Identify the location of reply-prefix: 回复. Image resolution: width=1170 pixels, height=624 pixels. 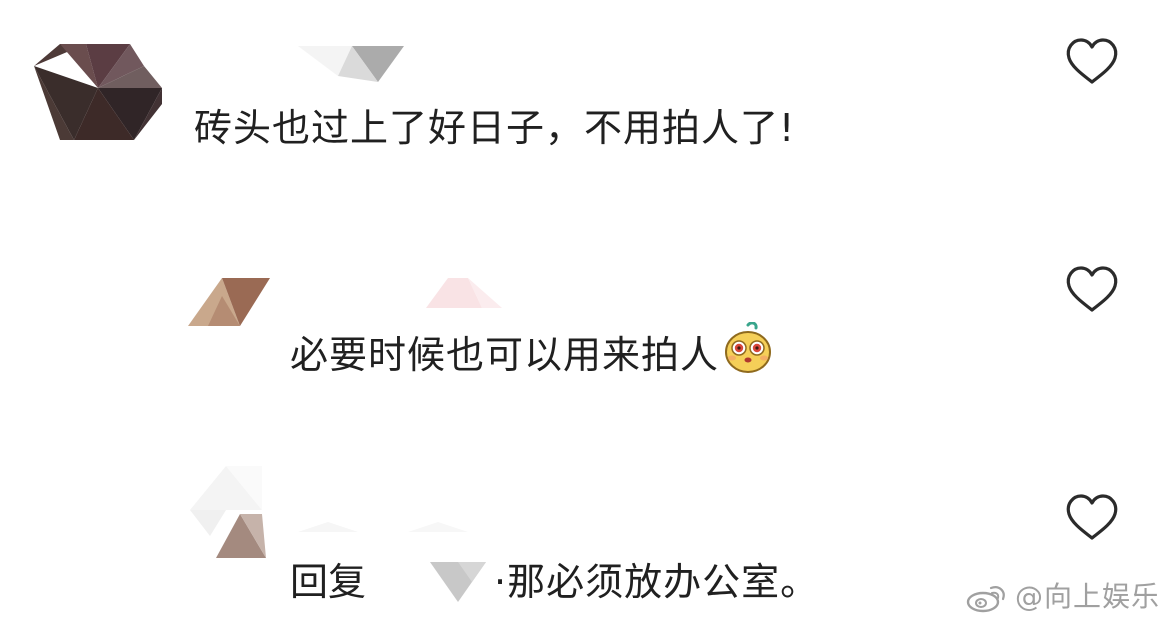
(328, 582).